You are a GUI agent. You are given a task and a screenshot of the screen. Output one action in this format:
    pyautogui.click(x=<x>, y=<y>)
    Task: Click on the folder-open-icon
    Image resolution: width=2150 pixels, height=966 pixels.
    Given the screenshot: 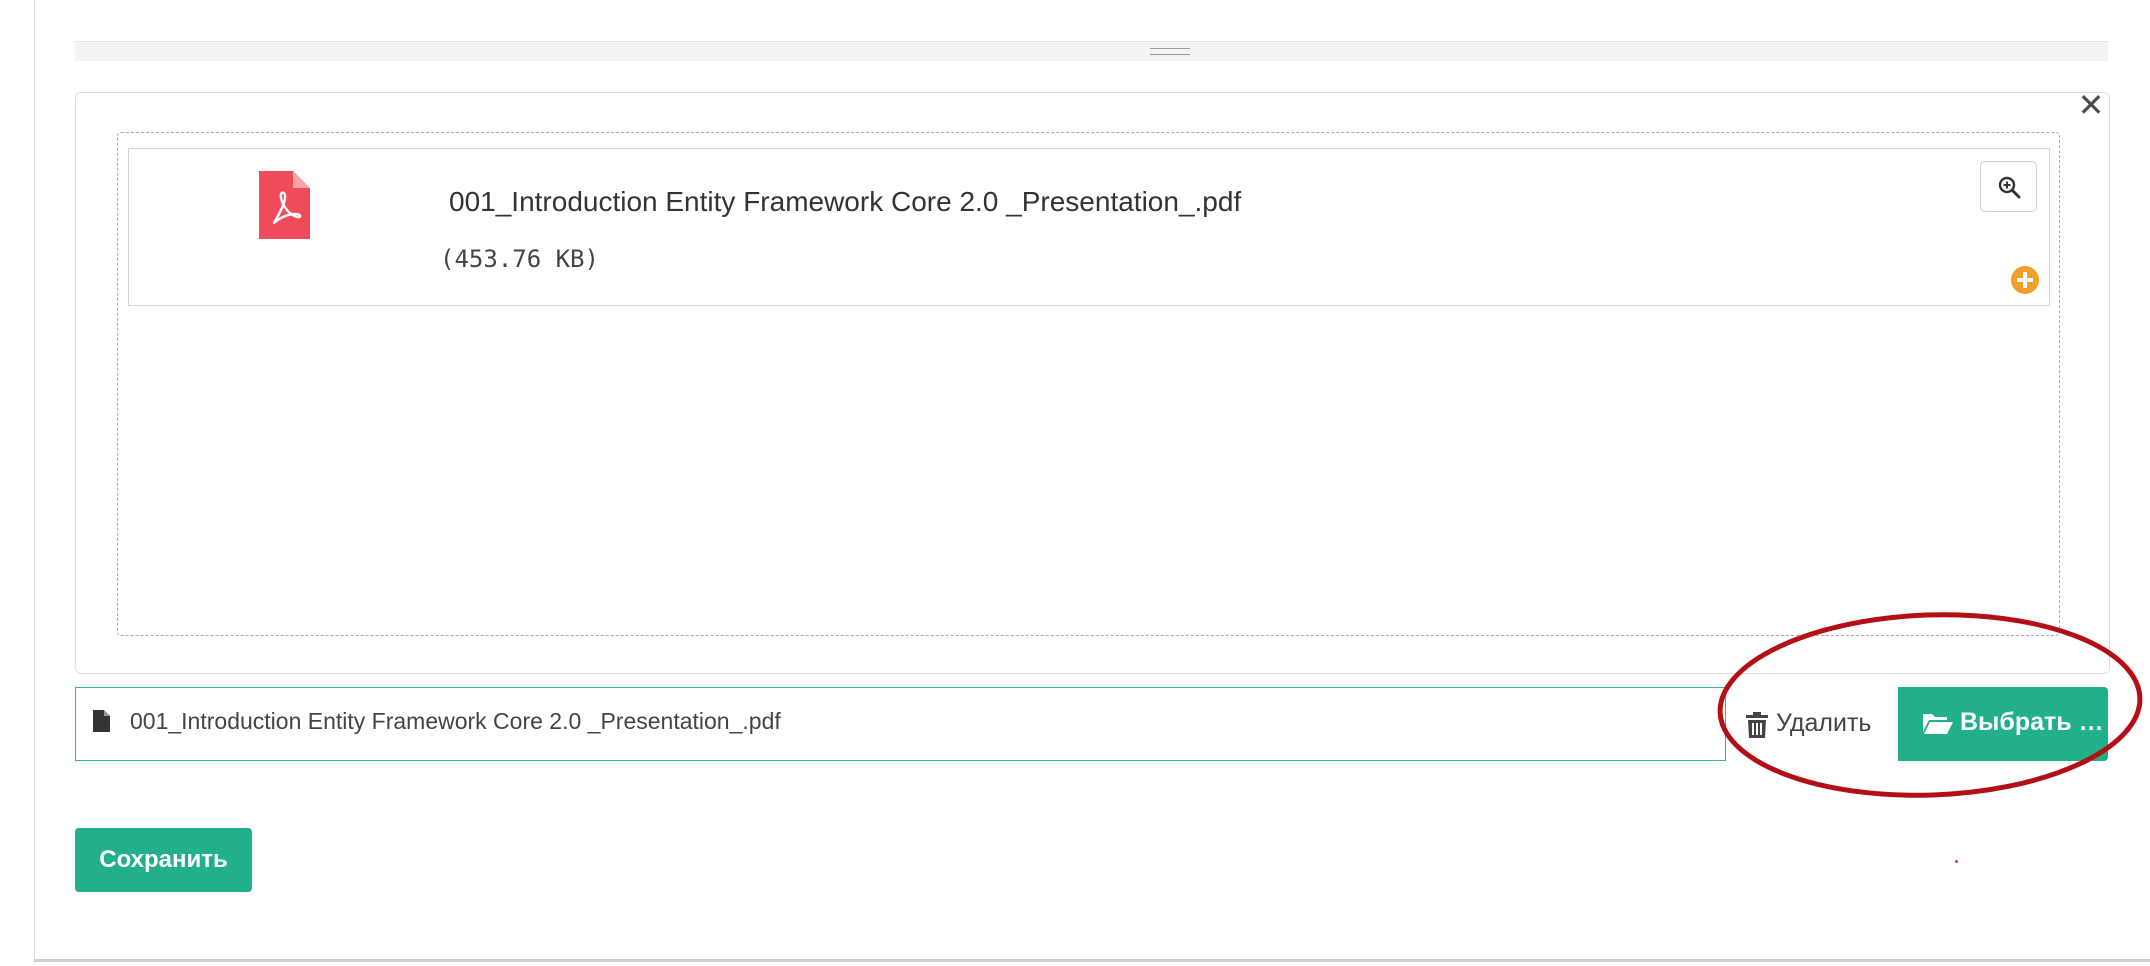 What is the action you would take?
    pyautogui.click(x=1938, y=724)
    